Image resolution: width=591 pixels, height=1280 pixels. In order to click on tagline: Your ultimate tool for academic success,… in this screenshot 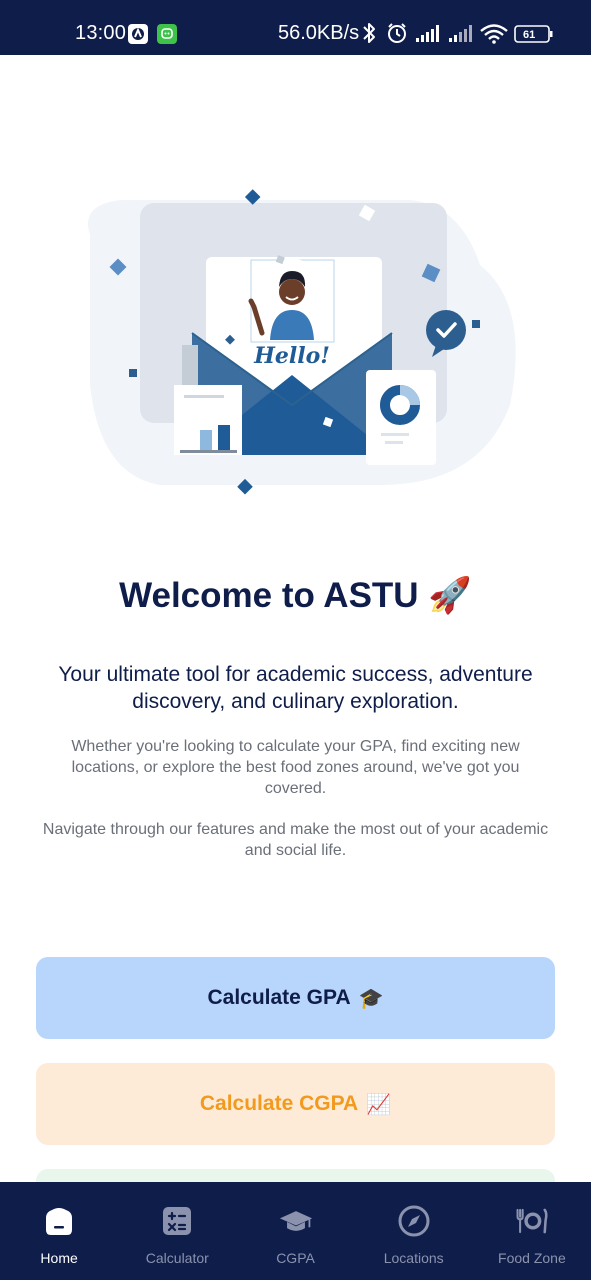, I will do `click(295, 688)`.